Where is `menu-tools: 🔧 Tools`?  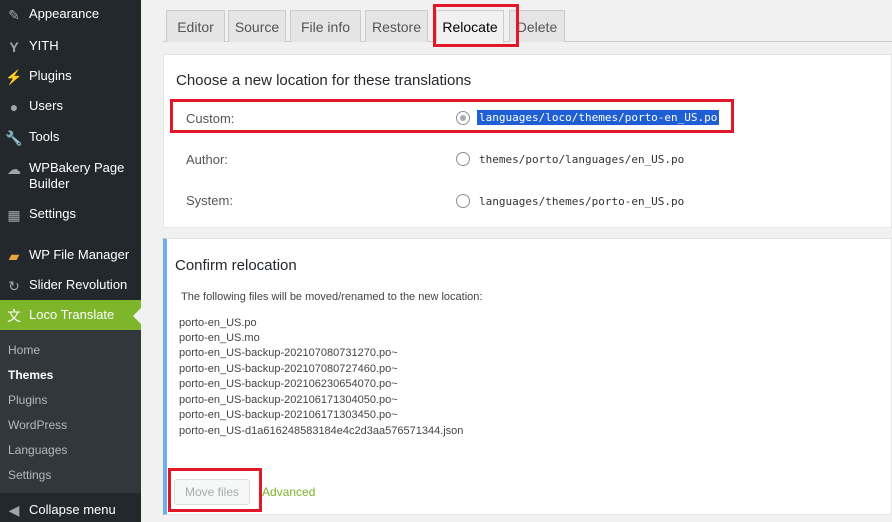 menu-tools: 🔧 Tools is located at coordinates (70, 139).